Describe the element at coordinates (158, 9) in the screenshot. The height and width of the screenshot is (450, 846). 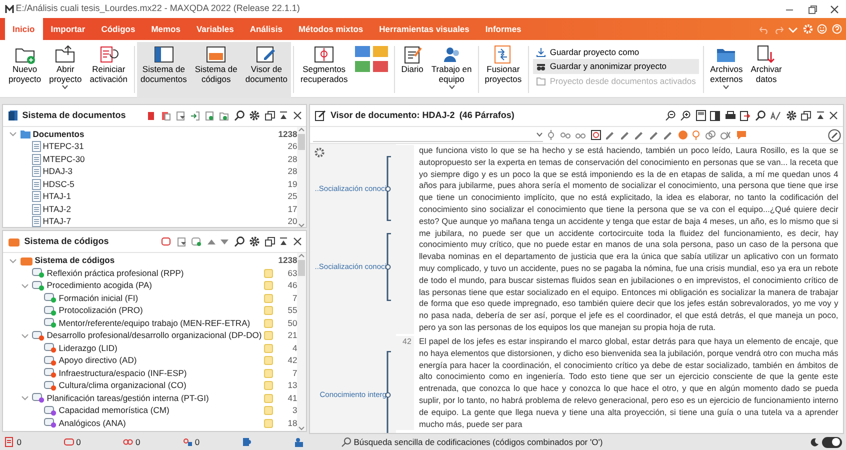
I see `window-title: E:/Análisis cuali tesis_Lourdes.mx22 - MAXQDA 2022 (Release 22.1.1)` at that location.